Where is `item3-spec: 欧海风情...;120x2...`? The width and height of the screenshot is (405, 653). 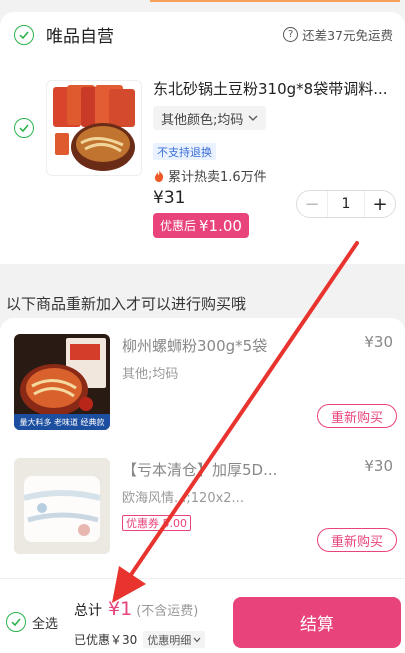 item3-spec: 欧海风情...;120x2... is located at coordinates (183, 498).